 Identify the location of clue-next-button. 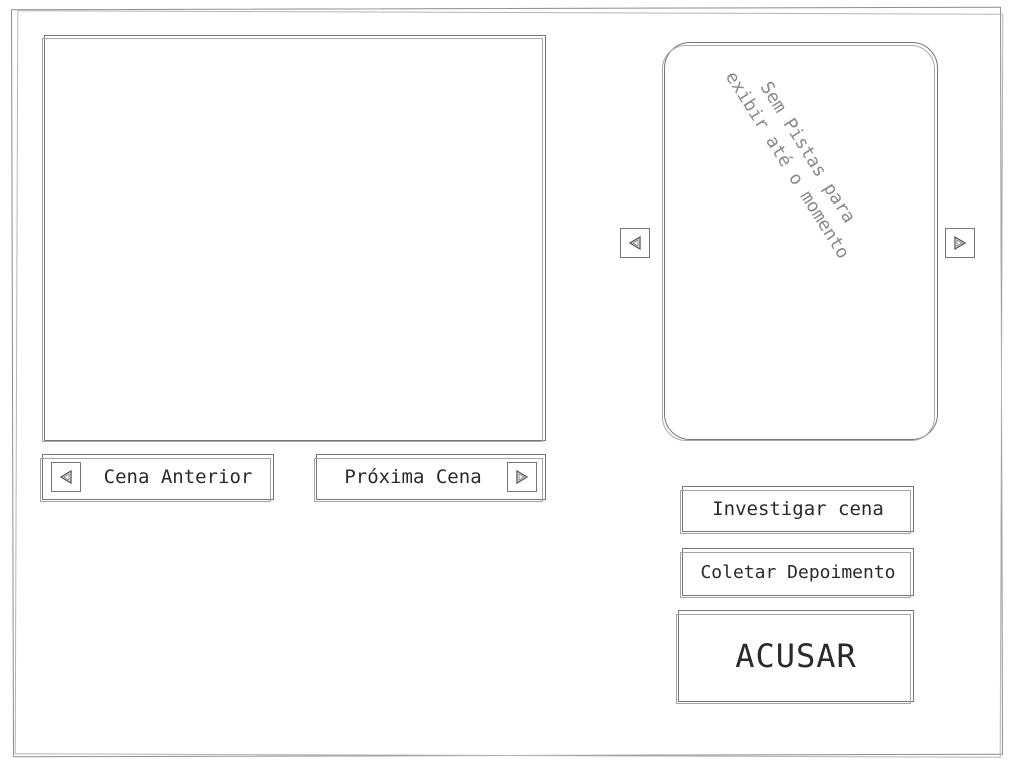
(960, 243).